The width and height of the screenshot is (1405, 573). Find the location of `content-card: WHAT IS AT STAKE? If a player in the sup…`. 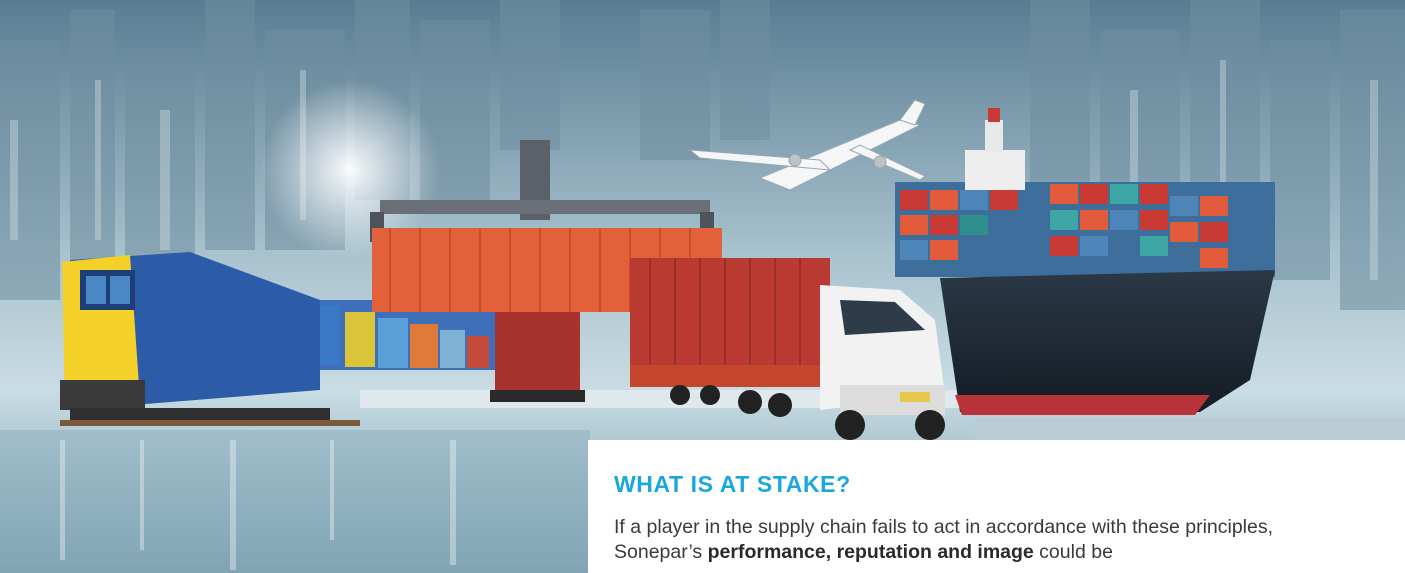

content-card: WHAT IS AT STAKE? If a player in the sup… is located at coordinates (996, 506).